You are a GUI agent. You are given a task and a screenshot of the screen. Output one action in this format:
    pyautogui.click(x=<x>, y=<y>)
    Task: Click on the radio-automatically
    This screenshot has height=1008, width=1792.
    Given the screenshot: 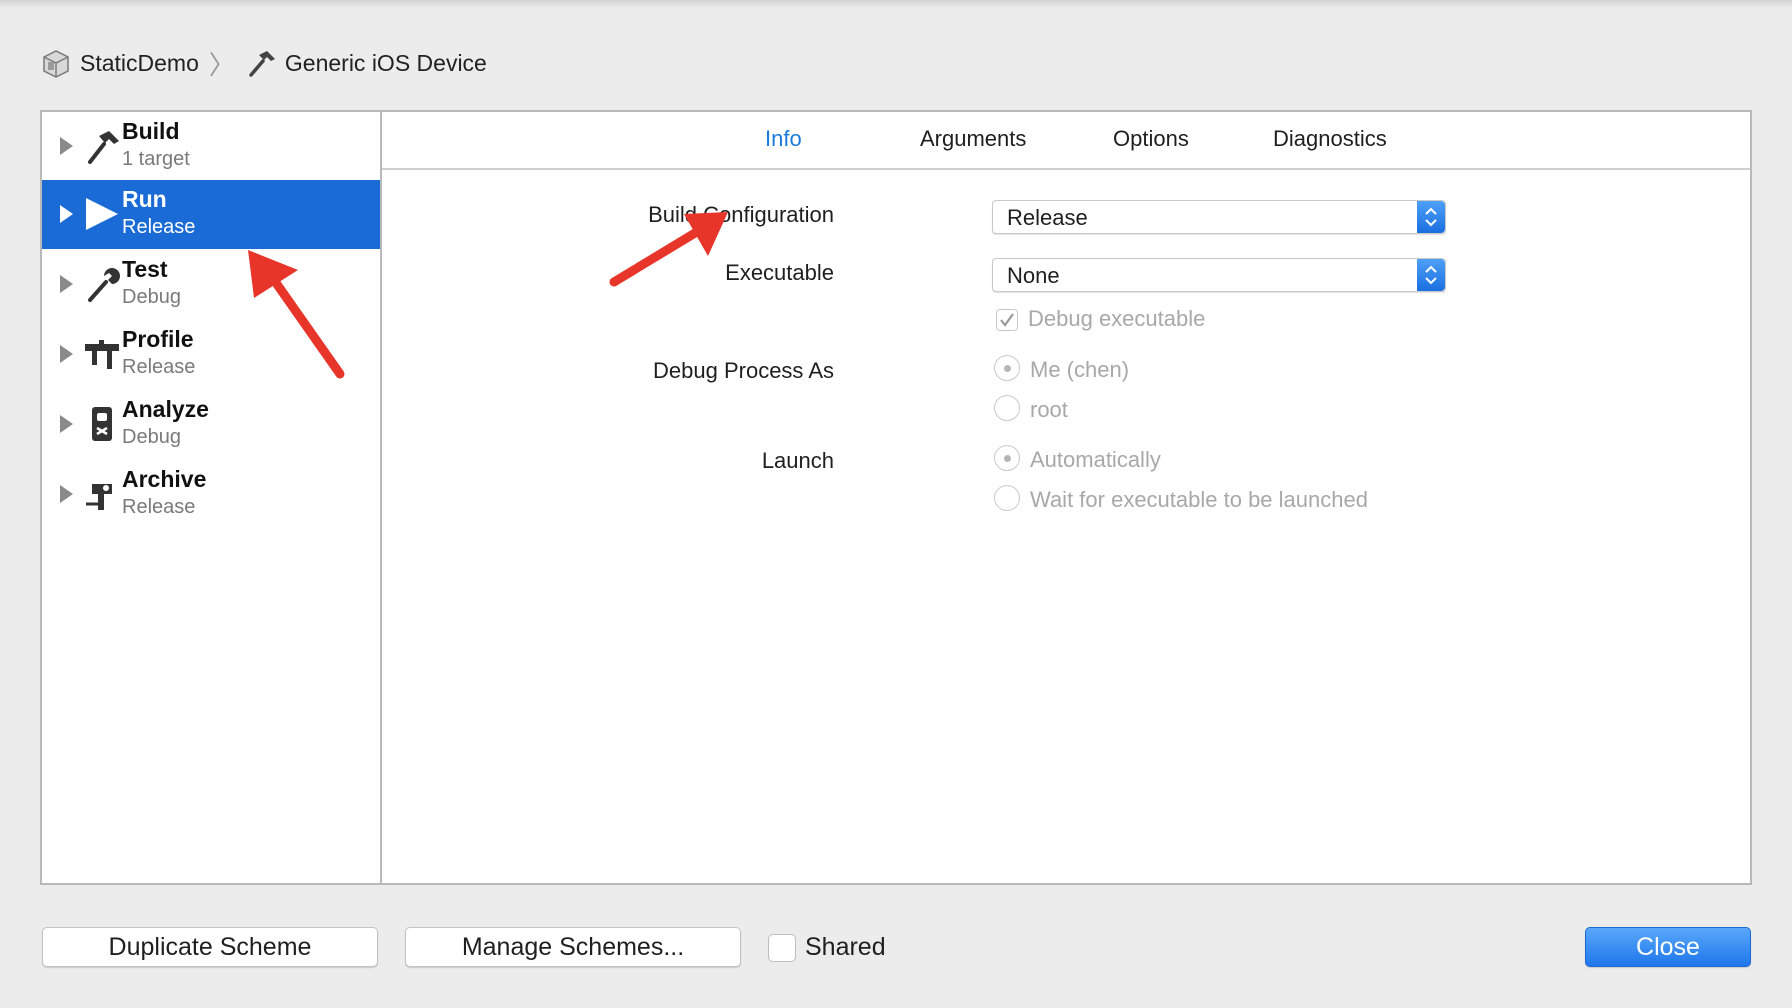 What is the action you would take?
    pyautogui.click(x=1007, y=458)
    